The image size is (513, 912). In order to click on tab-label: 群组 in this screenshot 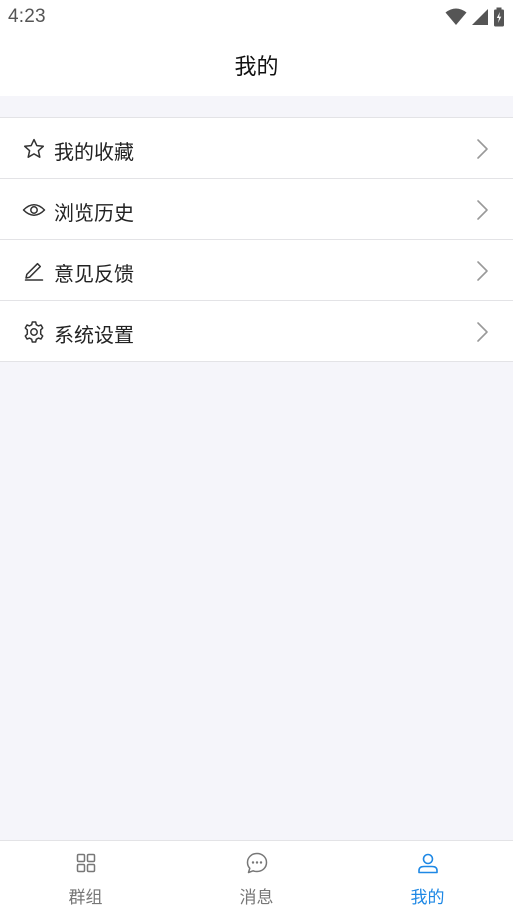, I will do `click(85, 898)`.